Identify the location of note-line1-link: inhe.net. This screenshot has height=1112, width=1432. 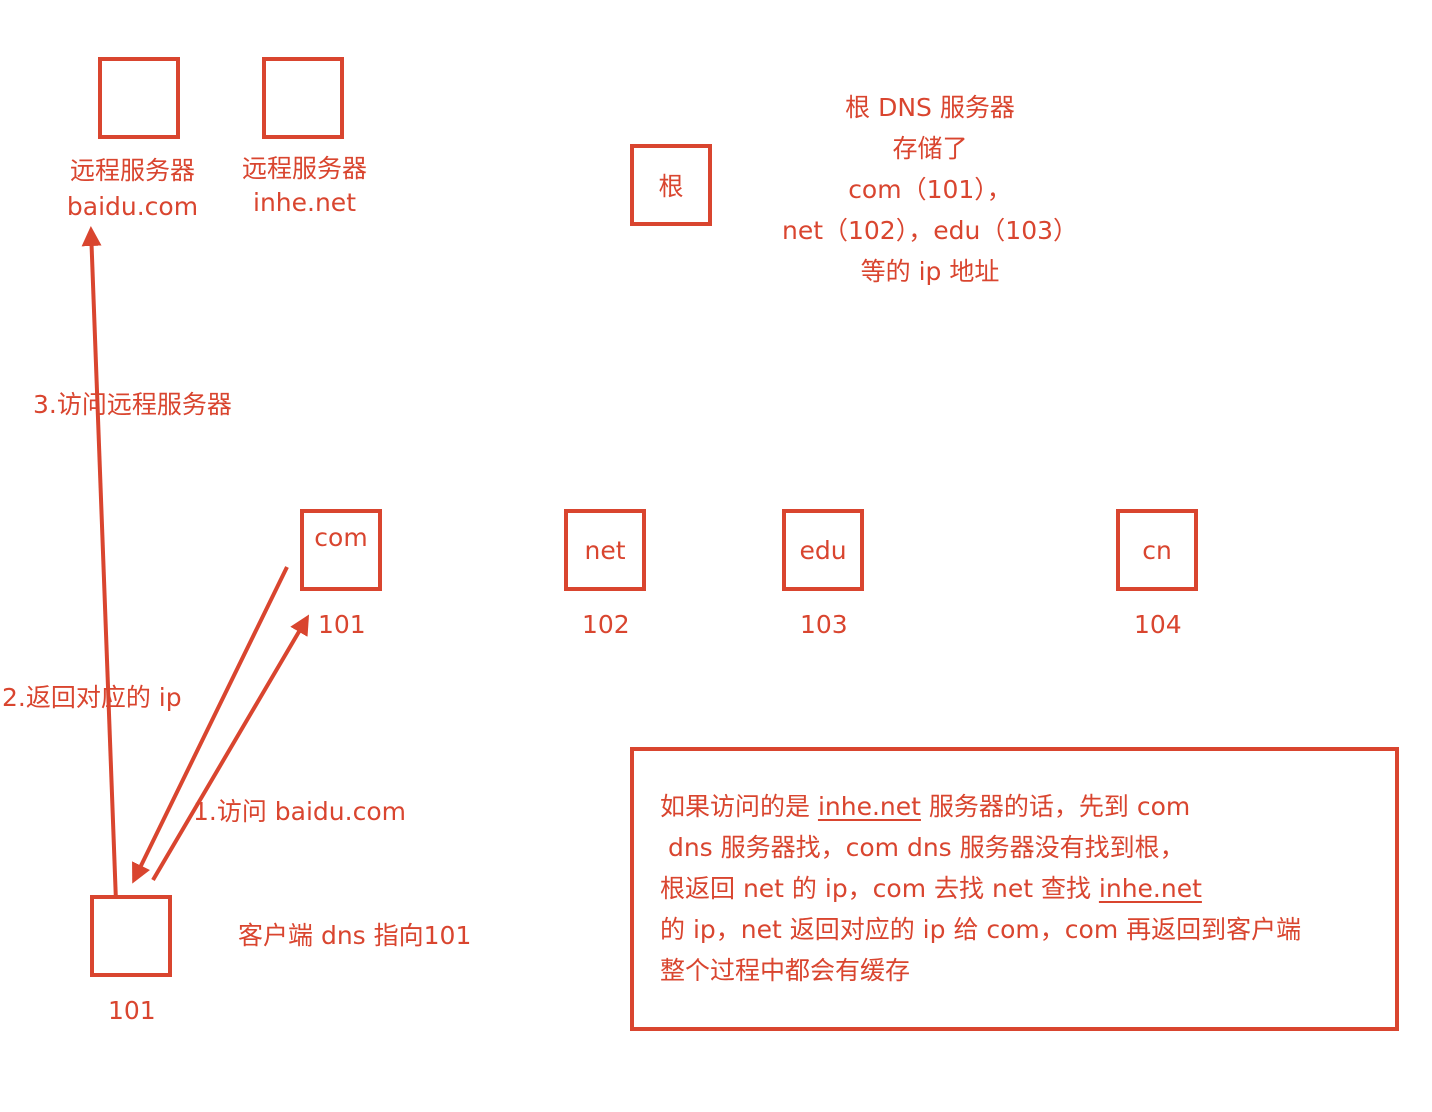
(869, 806).